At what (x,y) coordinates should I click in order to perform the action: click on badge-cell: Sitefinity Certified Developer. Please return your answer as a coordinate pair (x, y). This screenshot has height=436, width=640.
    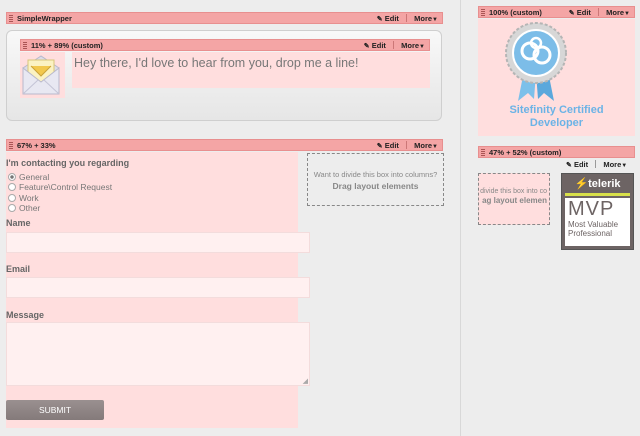
    Looking at the image, I should click on (556, 77).